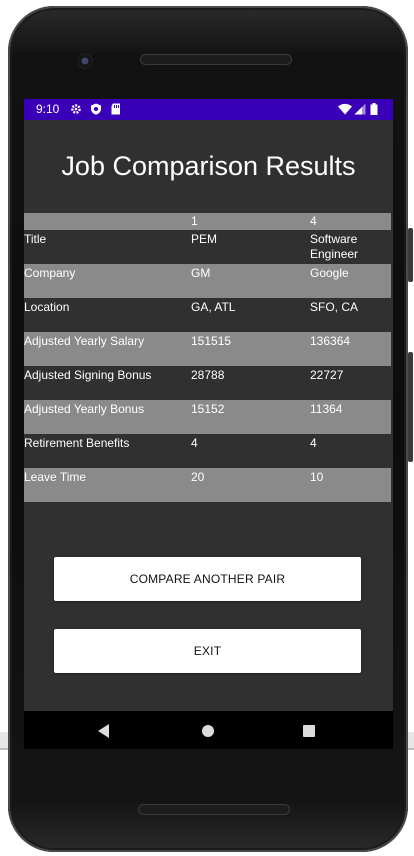 This screenshot has width=414, height=856. Describe the element at coordinates (88, 375) in the screenshot. I see `row-label: Adjusted Signing Bonus` at that location.